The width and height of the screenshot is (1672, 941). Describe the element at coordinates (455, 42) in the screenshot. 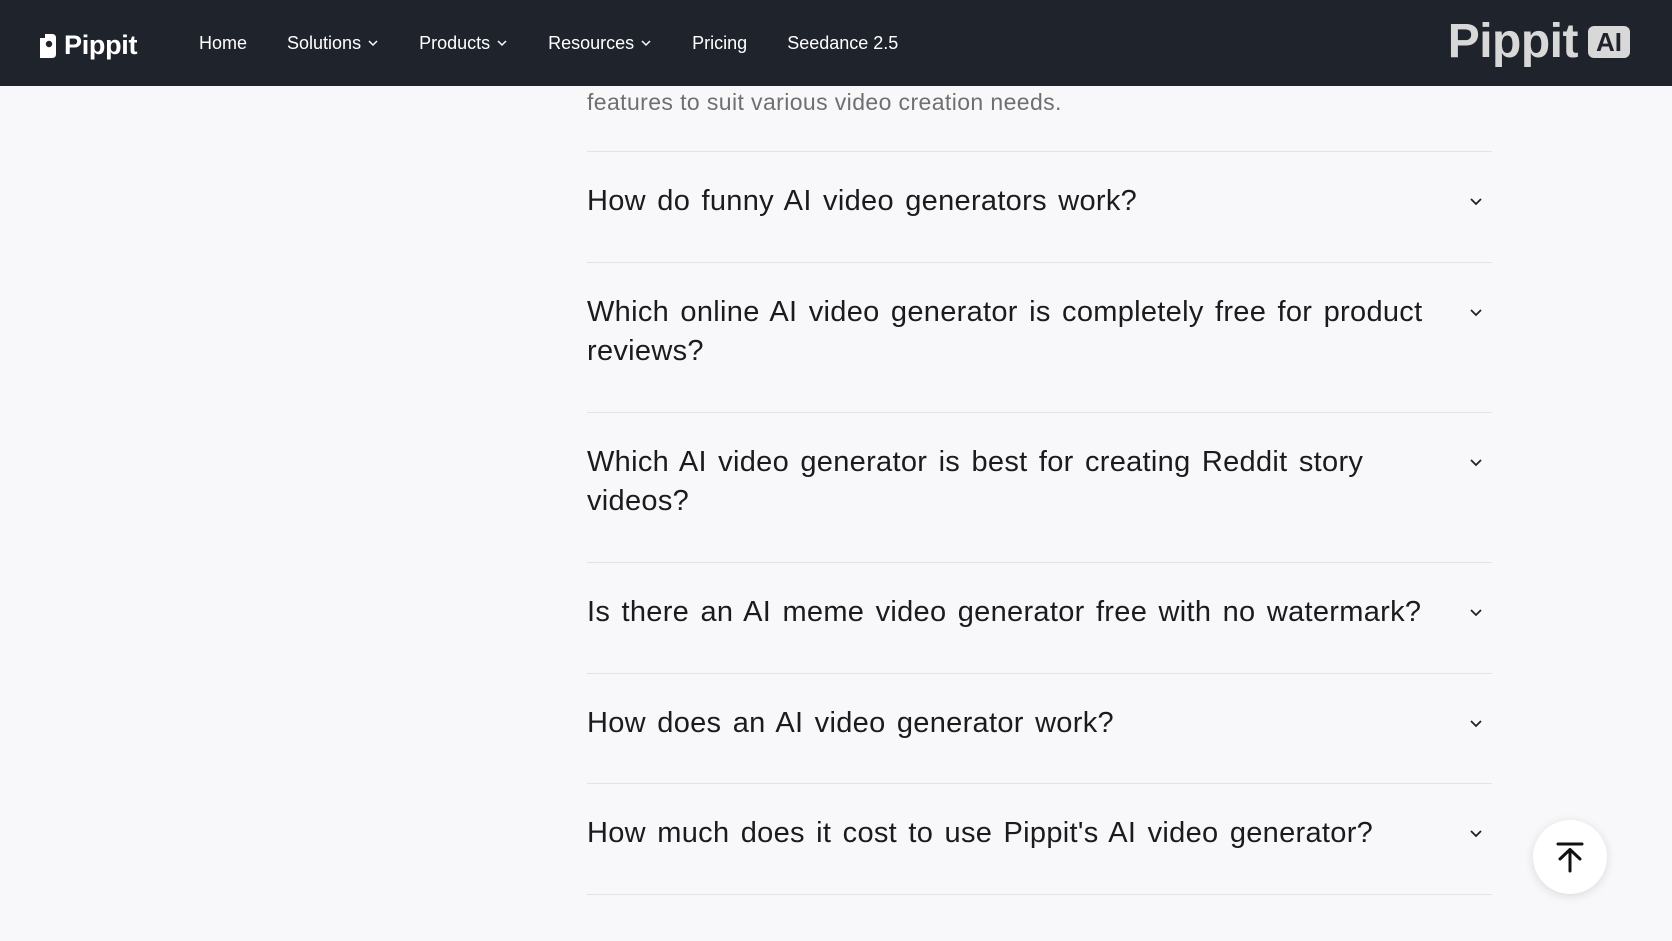

I see `nav-products-label: Products` at that location.